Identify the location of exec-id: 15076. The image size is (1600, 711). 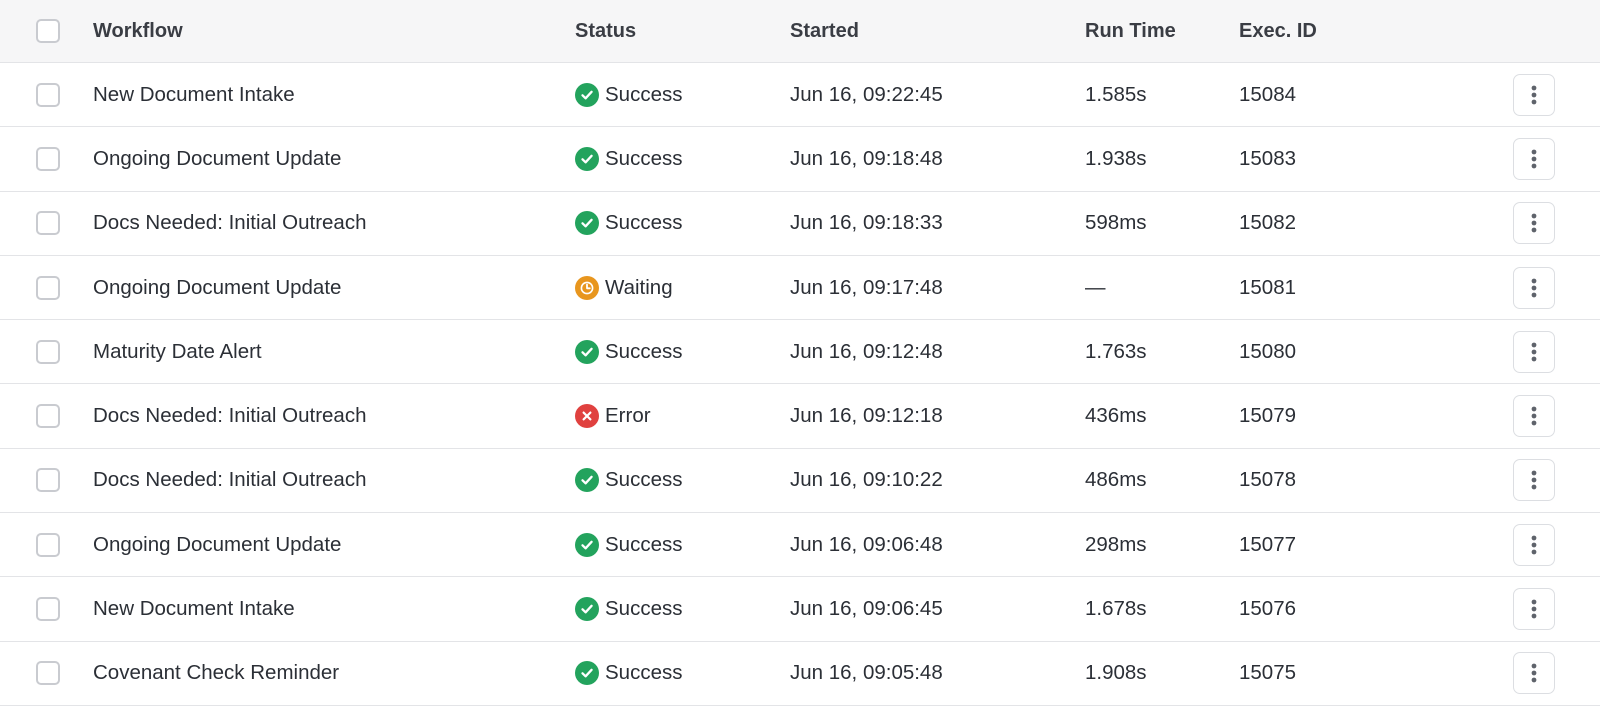
(1268, 609).